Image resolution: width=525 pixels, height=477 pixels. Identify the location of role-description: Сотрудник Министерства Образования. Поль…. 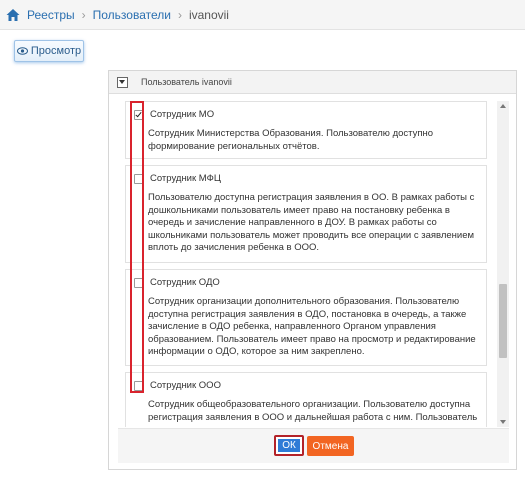
(291, 140).